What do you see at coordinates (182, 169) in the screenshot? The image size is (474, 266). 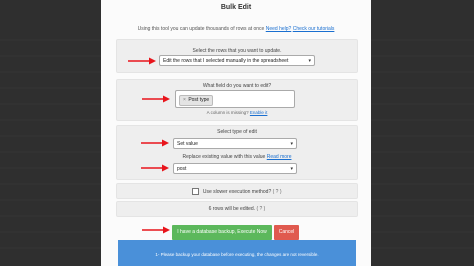 I see `replace-value-current: post` at bounding box center [182, 169].